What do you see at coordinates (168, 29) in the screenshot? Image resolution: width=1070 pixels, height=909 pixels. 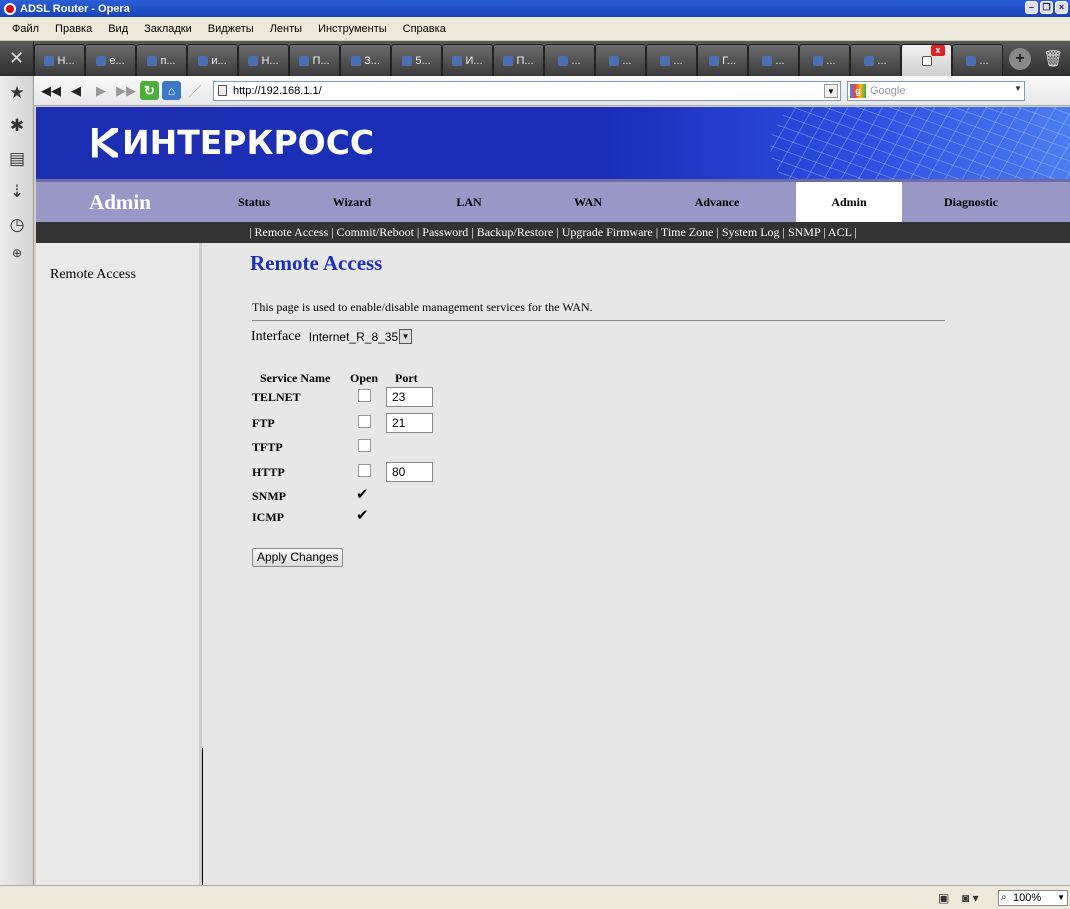 I see `menu-bookmarks: Закладки` at bounding box center [168, 29].